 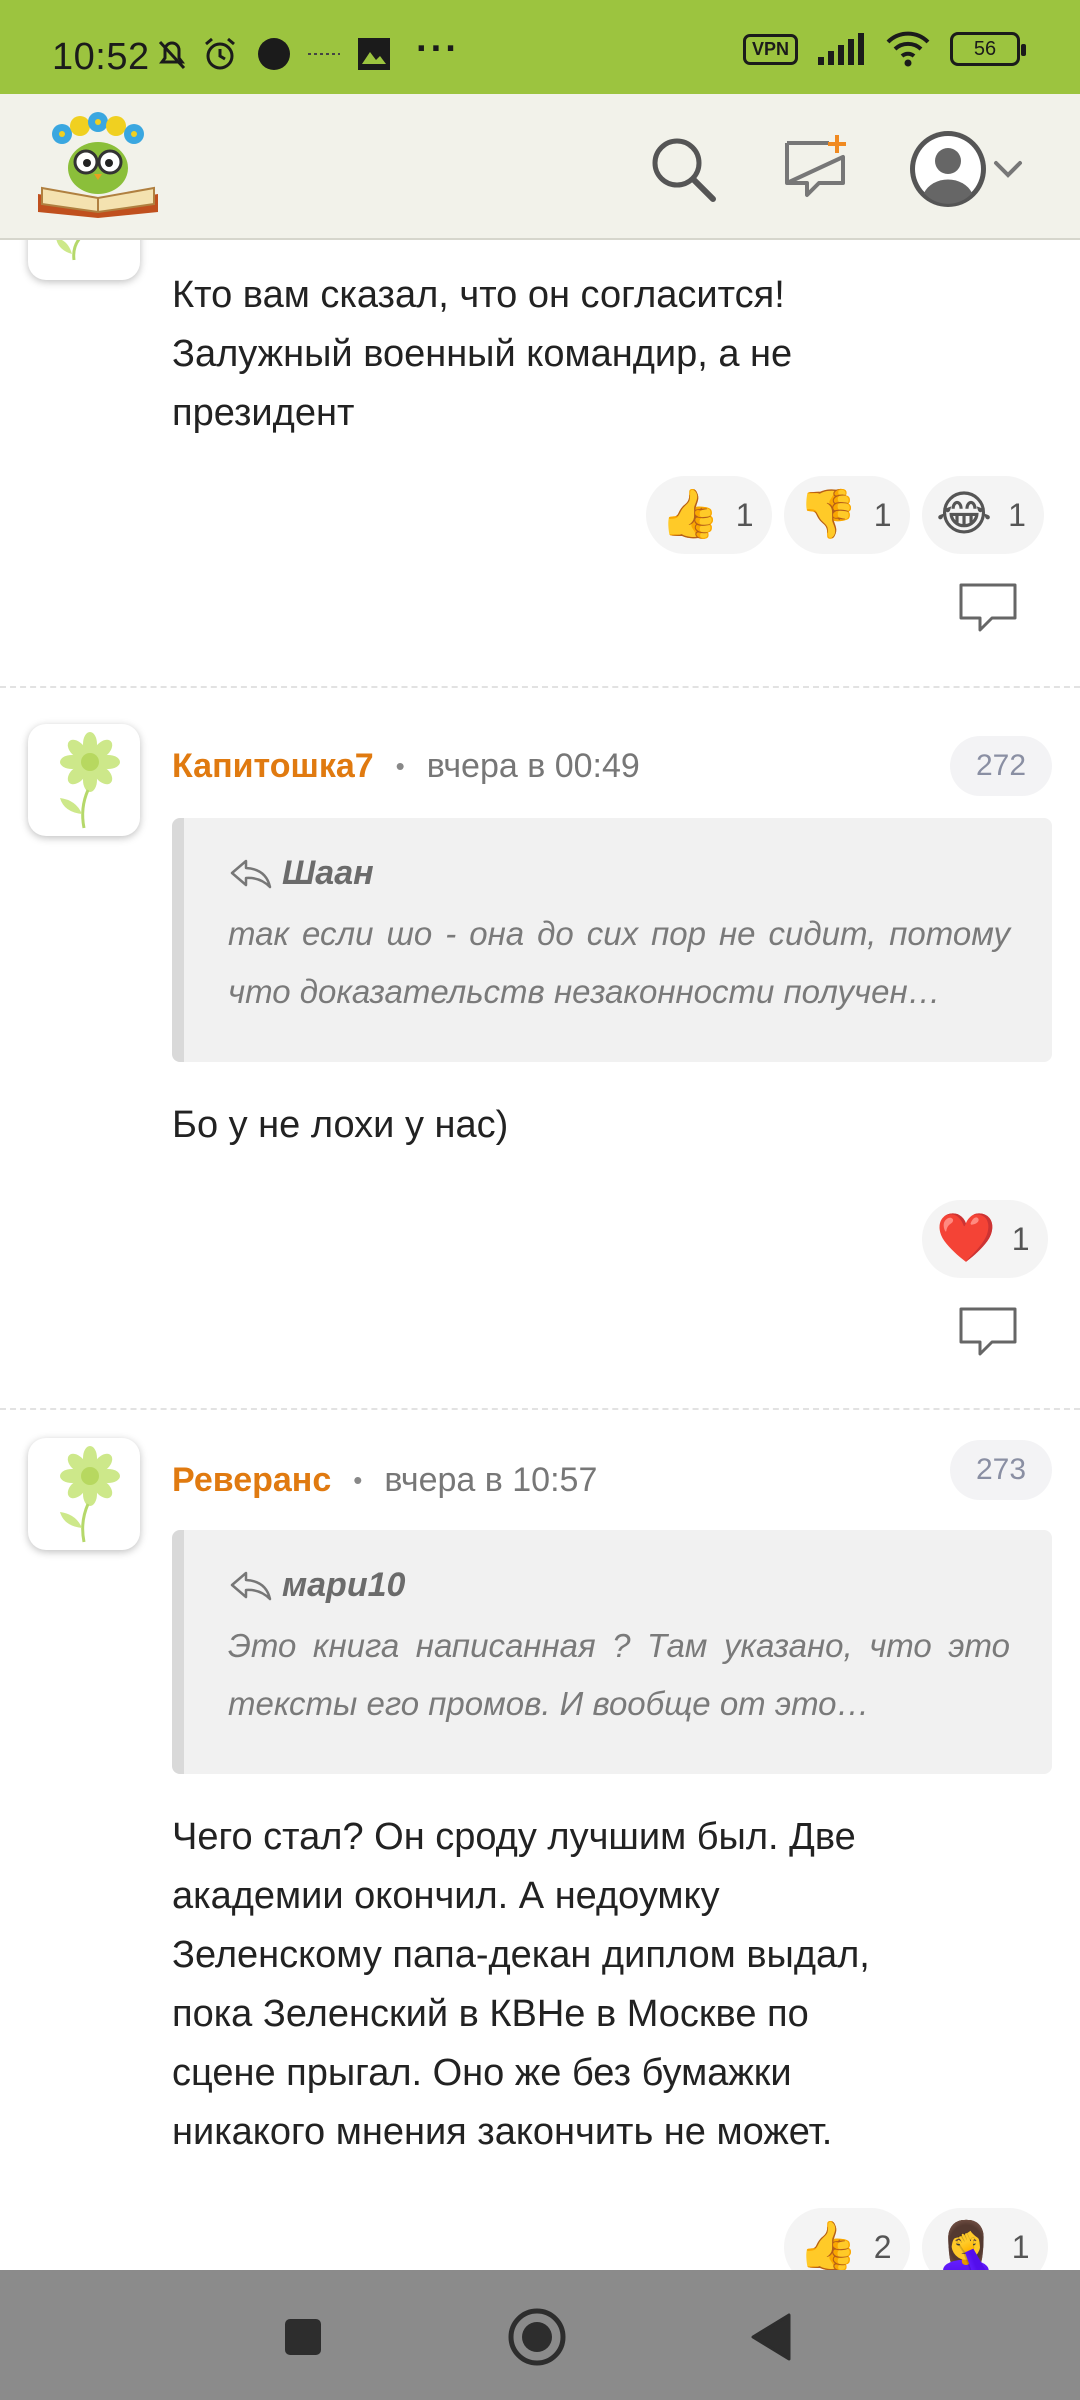 I want to click on comment-line: Кто вам сказал, что он согласится!, so click(x=478, y=295).